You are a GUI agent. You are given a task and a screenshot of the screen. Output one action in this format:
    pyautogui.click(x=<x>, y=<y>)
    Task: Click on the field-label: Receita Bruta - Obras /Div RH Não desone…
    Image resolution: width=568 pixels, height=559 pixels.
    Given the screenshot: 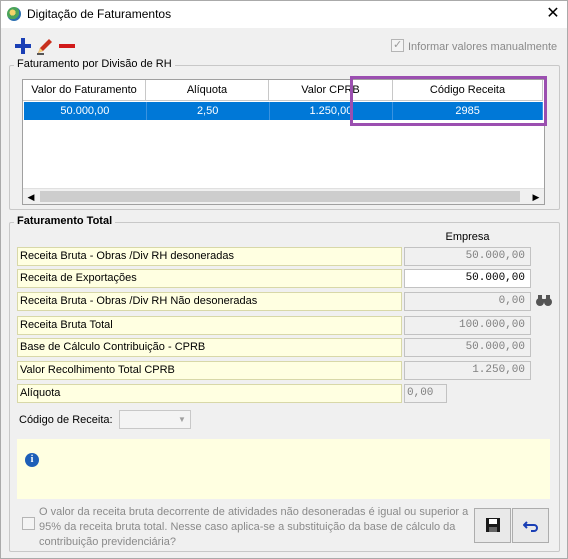 What is the action you would take?
    pyautogui.click(x=209, y=301)
    